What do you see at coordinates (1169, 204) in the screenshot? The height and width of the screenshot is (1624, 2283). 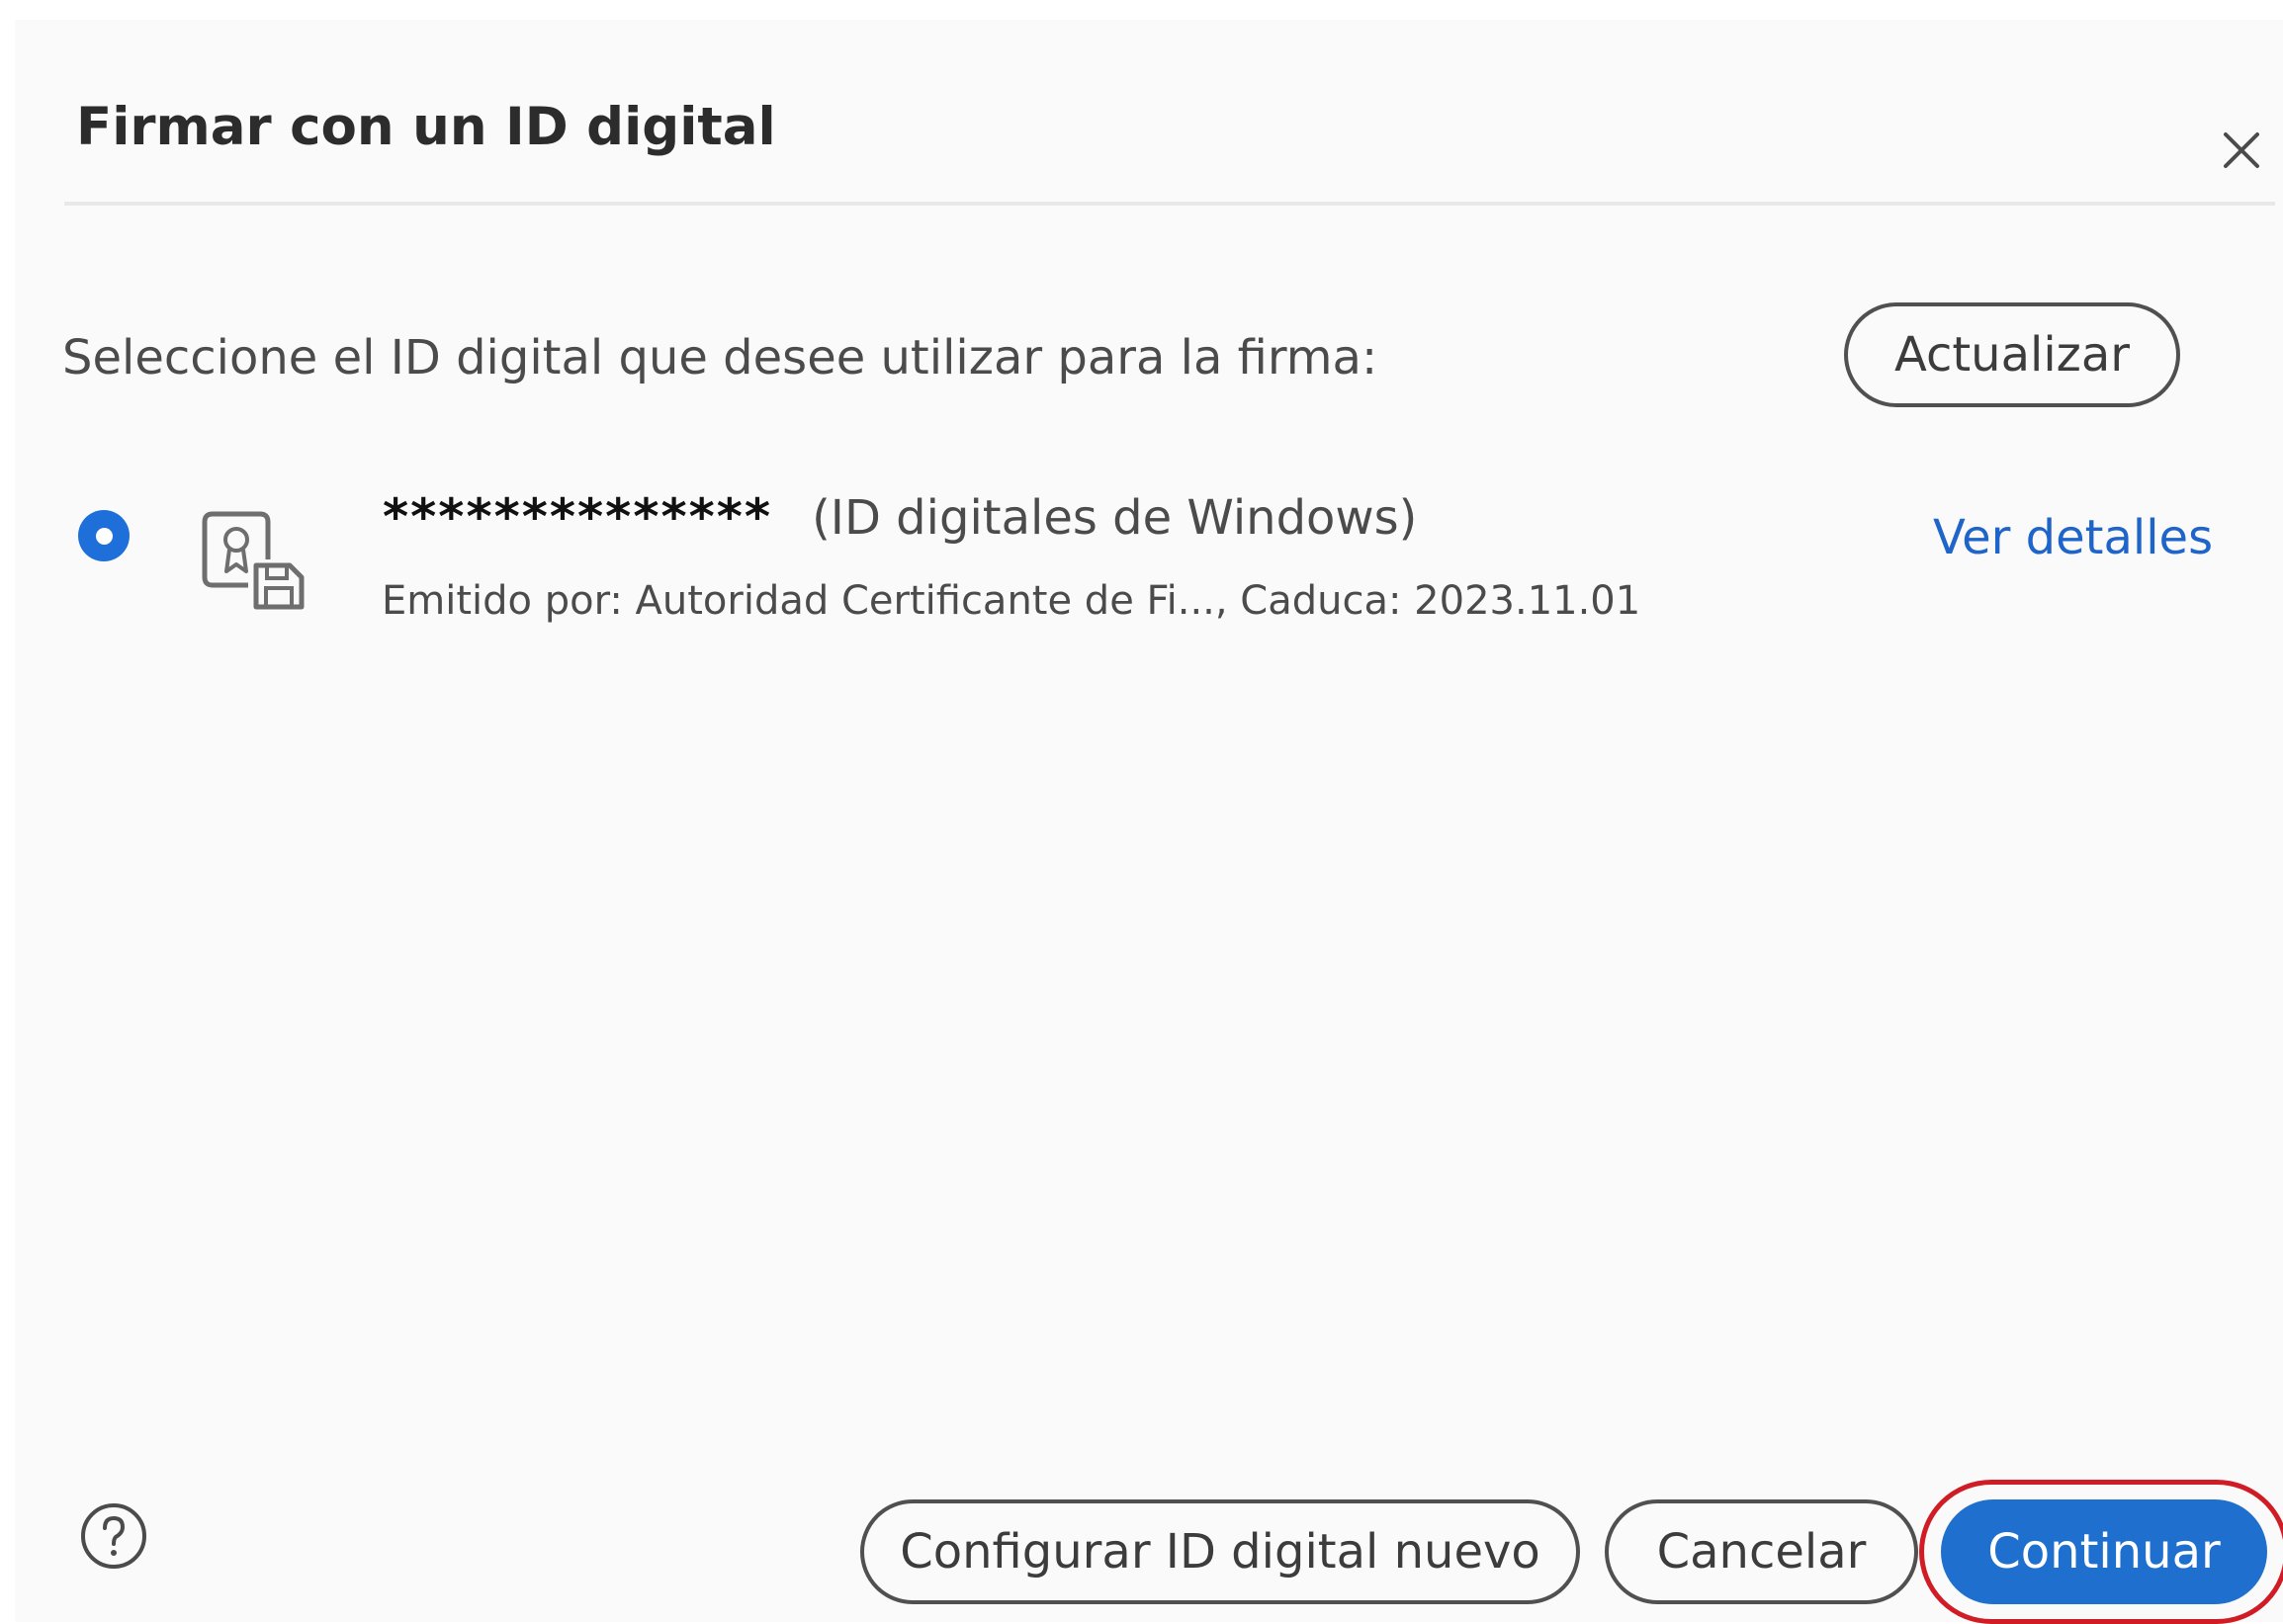 I see `title-divider` at bounding box center [1169, 204].